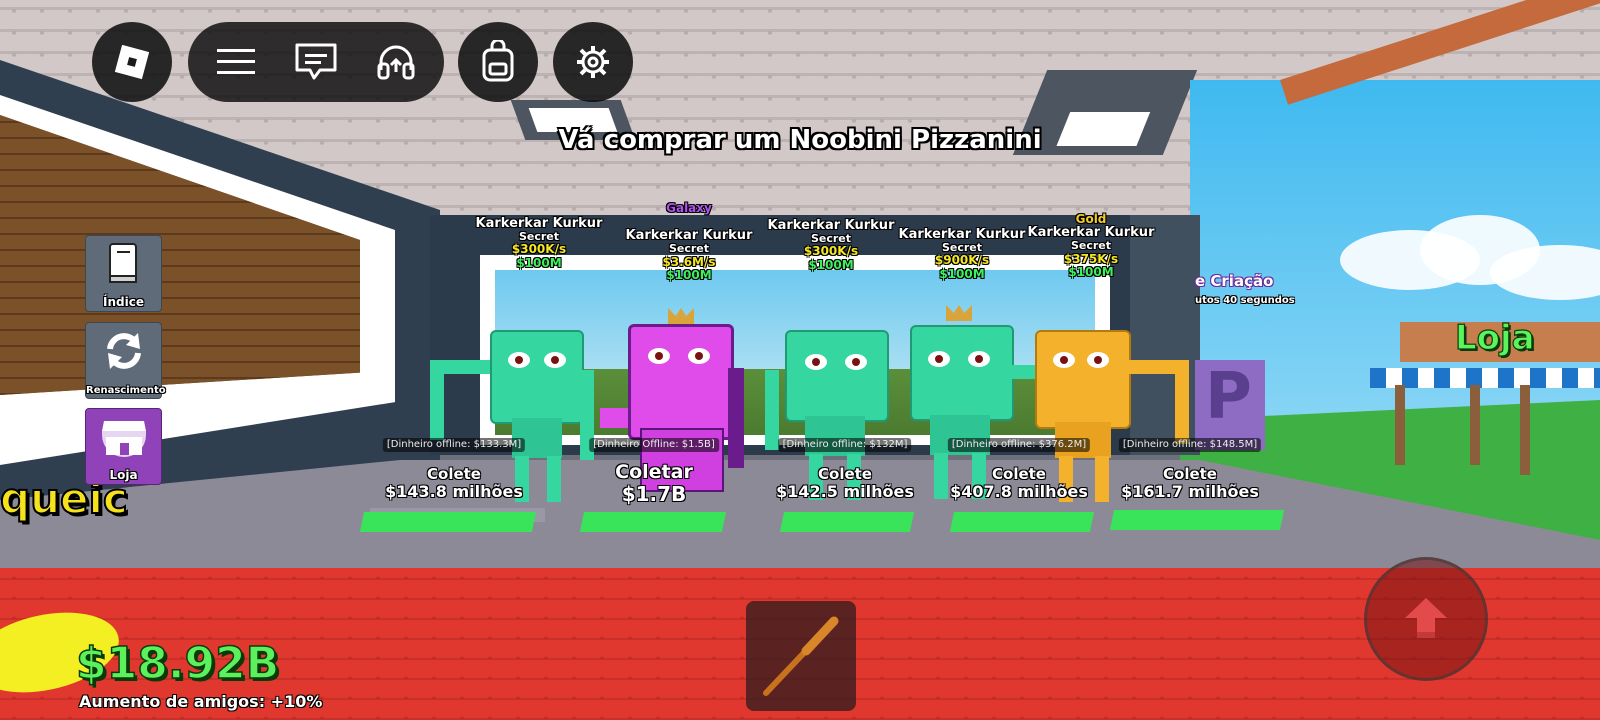 The image size is (1600, 720). Describe the element at coordinates (1234, 281) in the screenshot. I see `creation-sign: e Criação` at that location.